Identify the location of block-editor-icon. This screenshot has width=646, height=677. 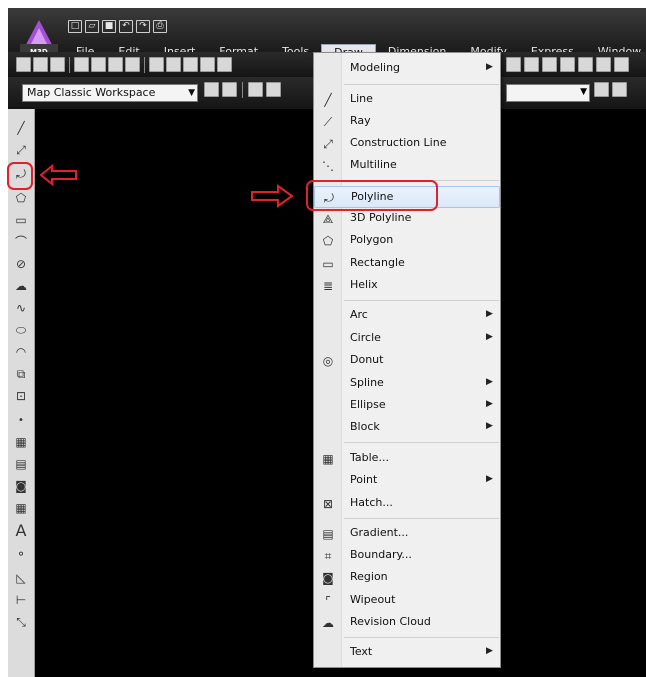
(224, 64).